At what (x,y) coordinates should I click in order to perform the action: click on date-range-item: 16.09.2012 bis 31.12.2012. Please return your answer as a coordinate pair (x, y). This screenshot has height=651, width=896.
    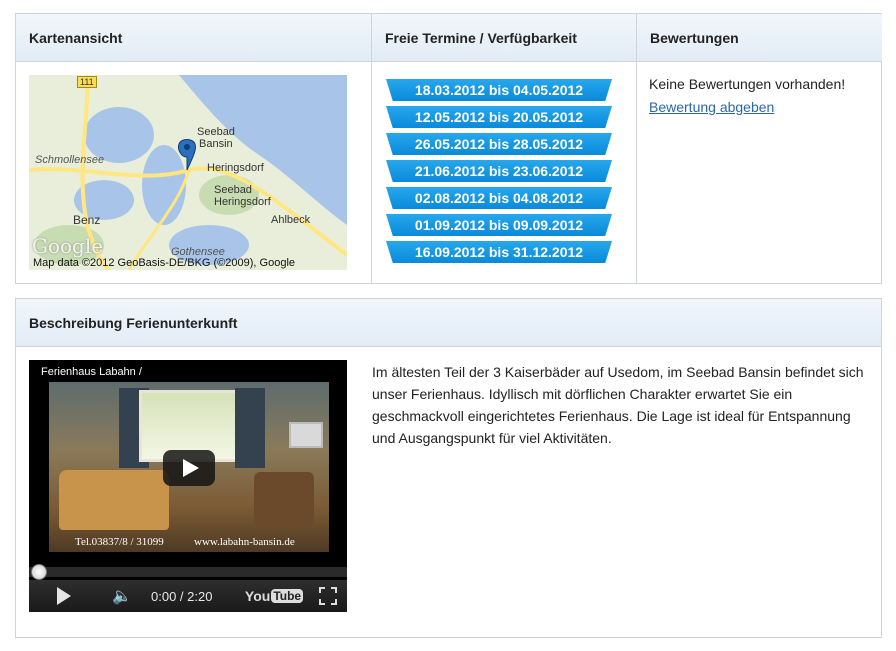
    Looking at the image, I should click on (499, 252).